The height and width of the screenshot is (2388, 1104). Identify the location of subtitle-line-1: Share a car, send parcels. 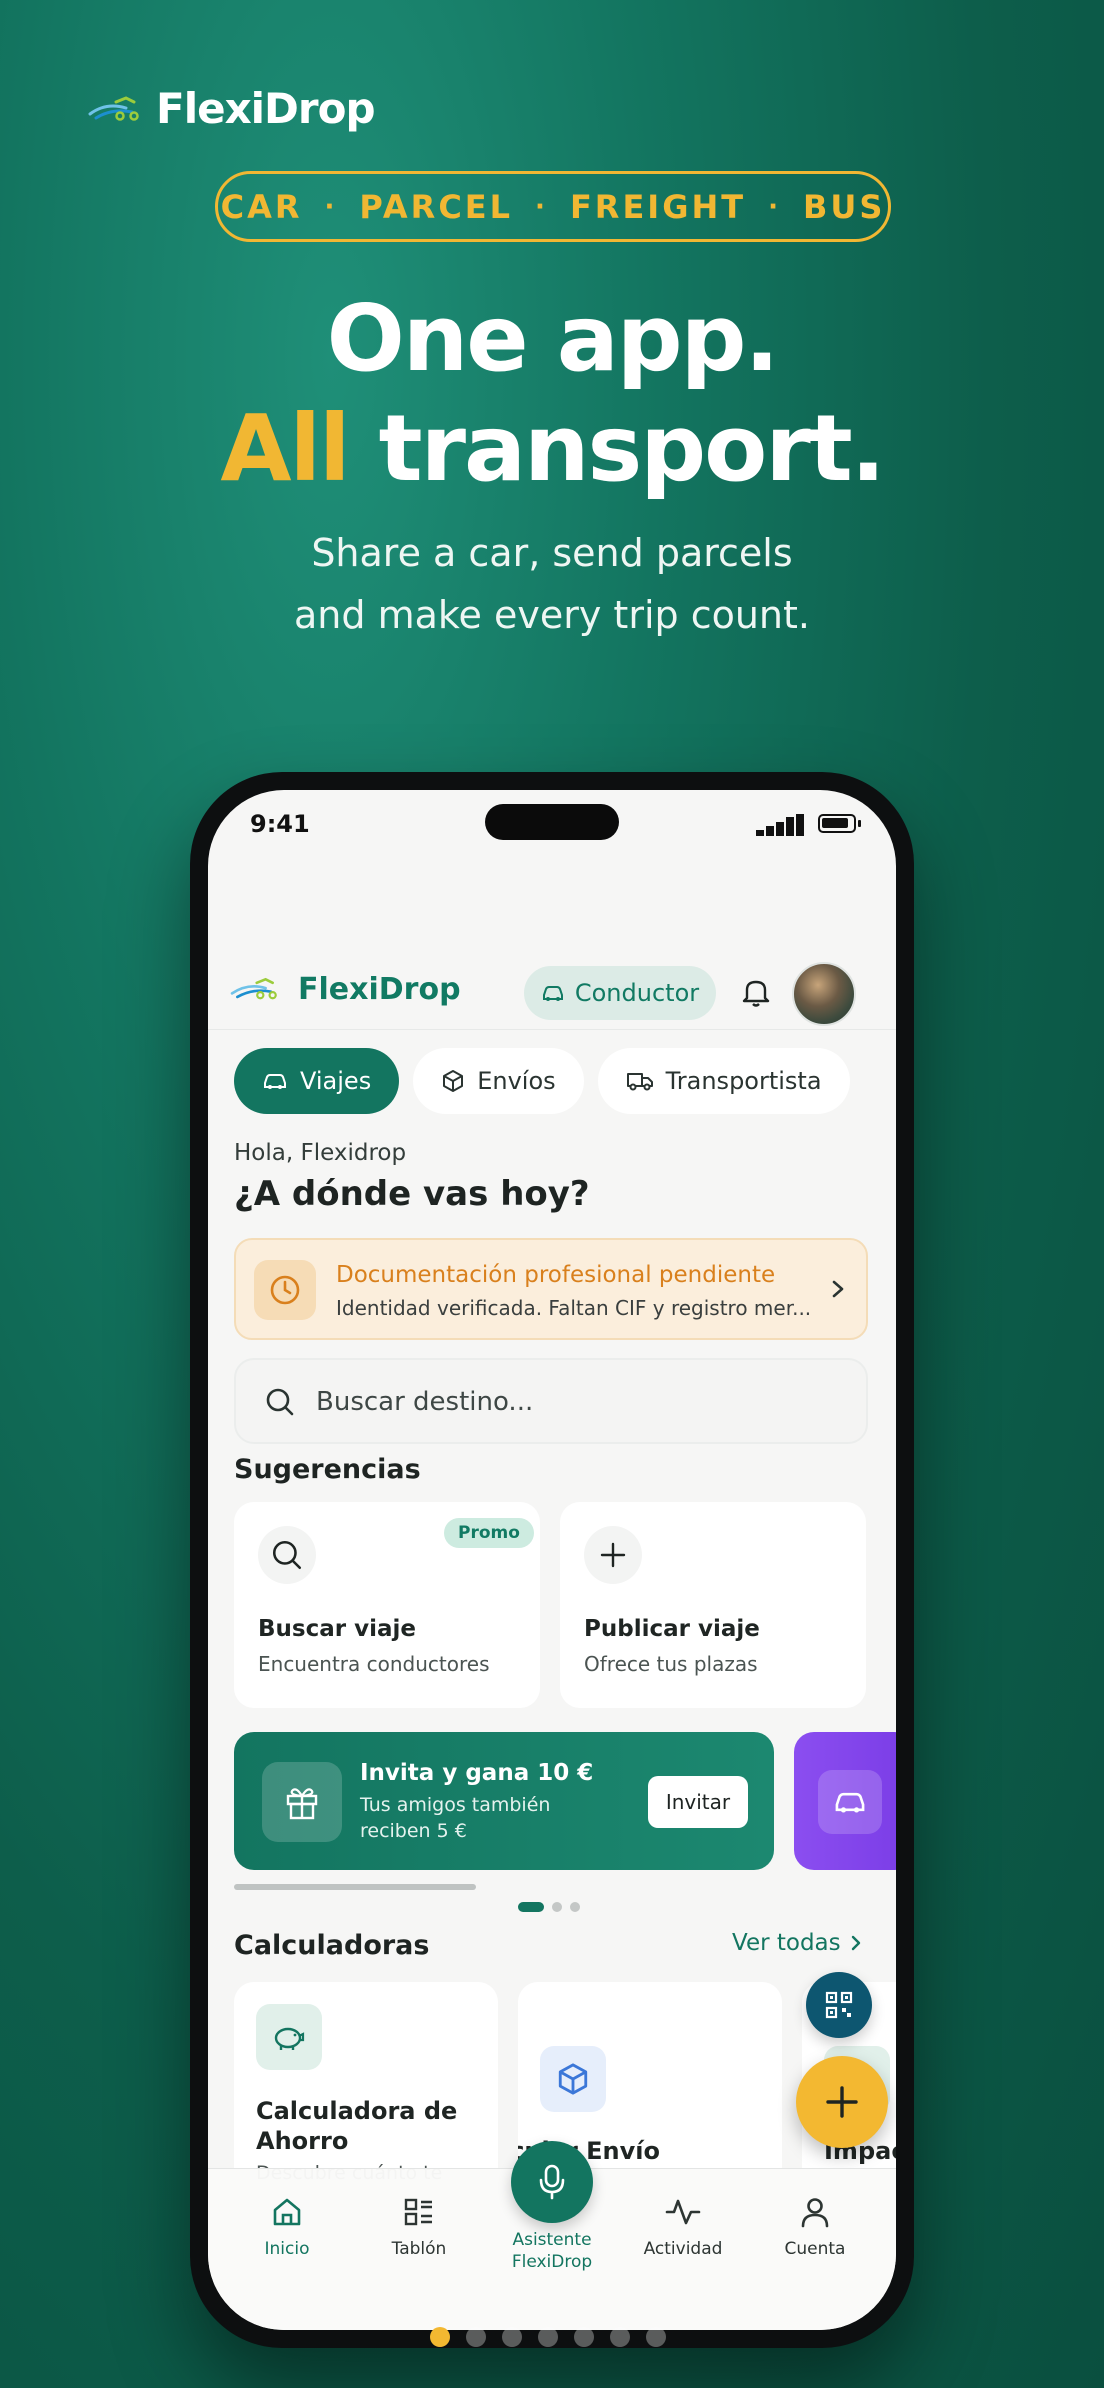
(552, 553).